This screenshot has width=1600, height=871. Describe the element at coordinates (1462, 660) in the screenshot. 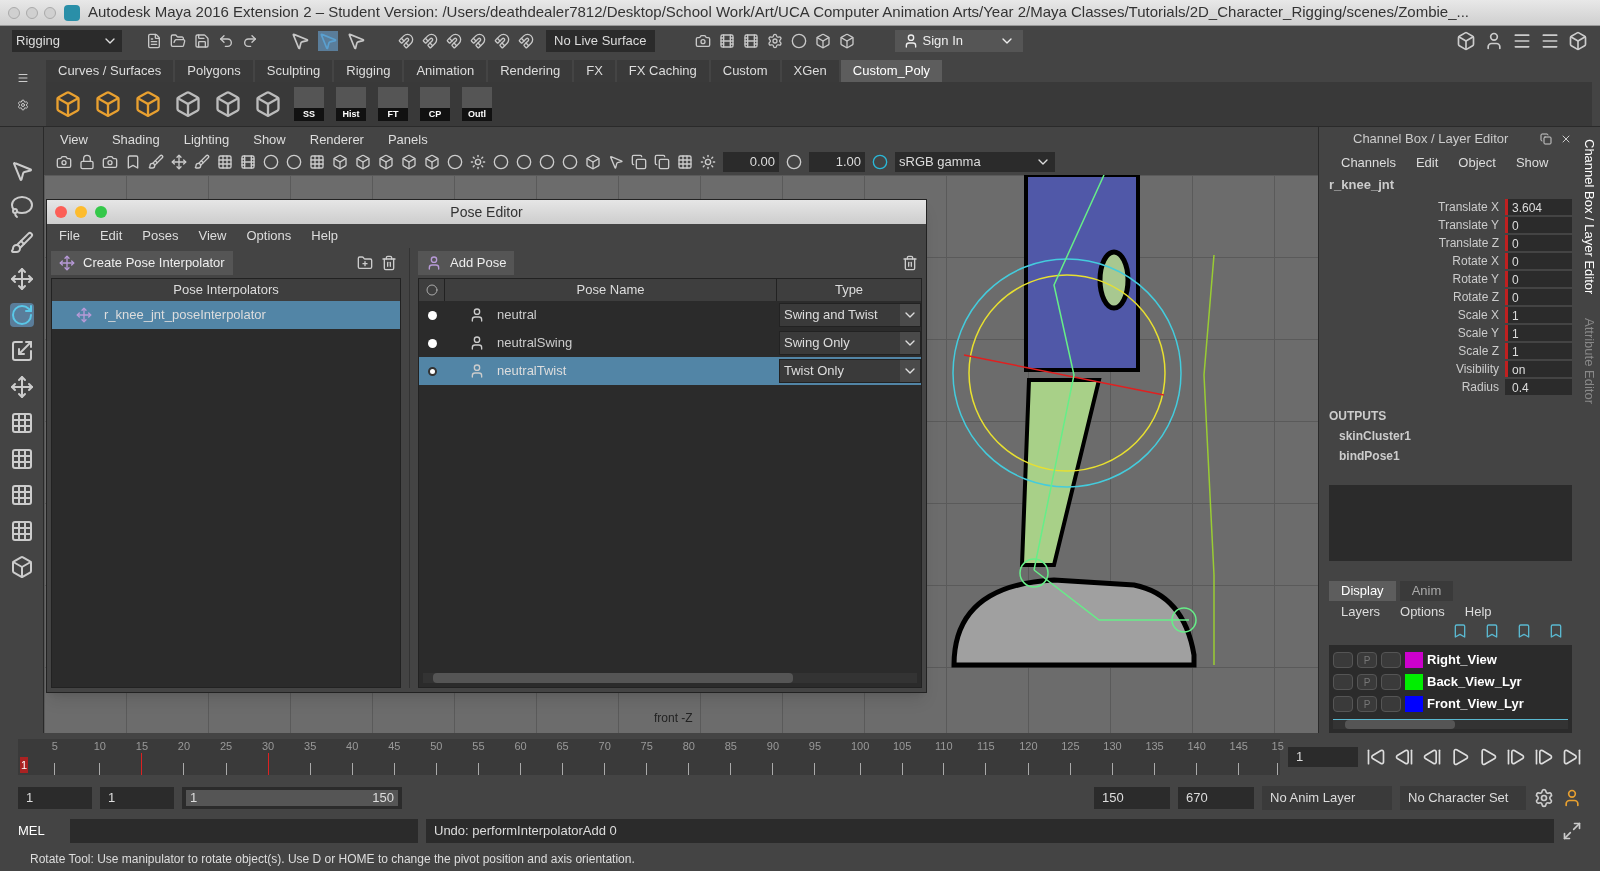

I see `layer-name: Right_View` at that location.